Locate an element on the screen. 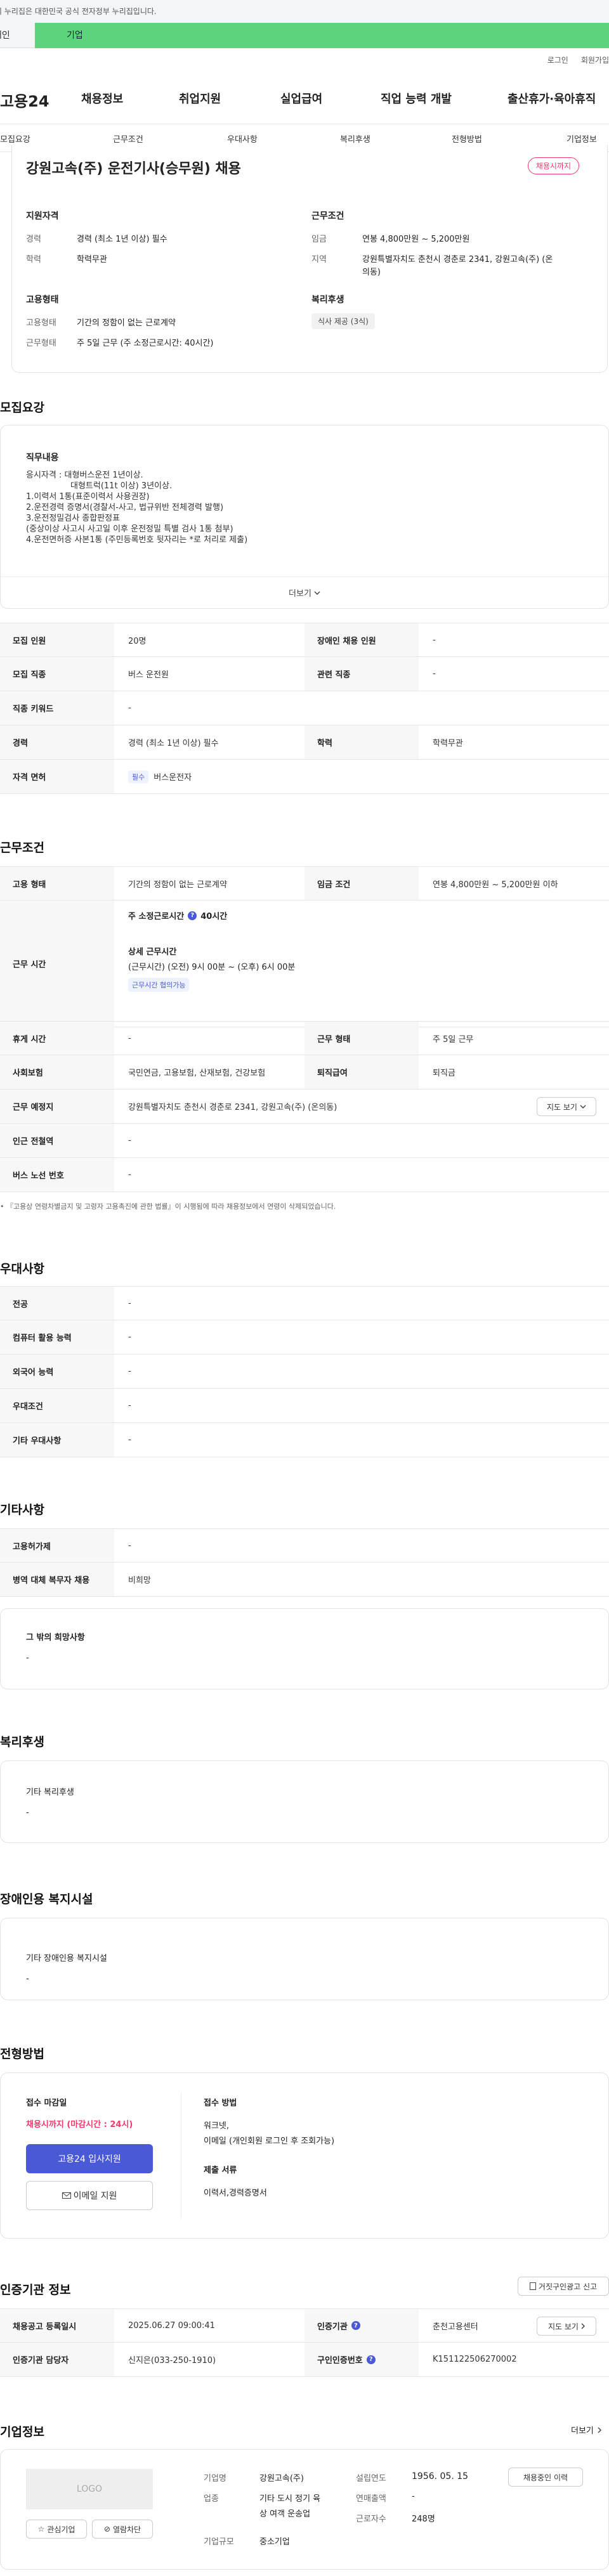  tab-company: 기업 is located at coordinates (322, 36).